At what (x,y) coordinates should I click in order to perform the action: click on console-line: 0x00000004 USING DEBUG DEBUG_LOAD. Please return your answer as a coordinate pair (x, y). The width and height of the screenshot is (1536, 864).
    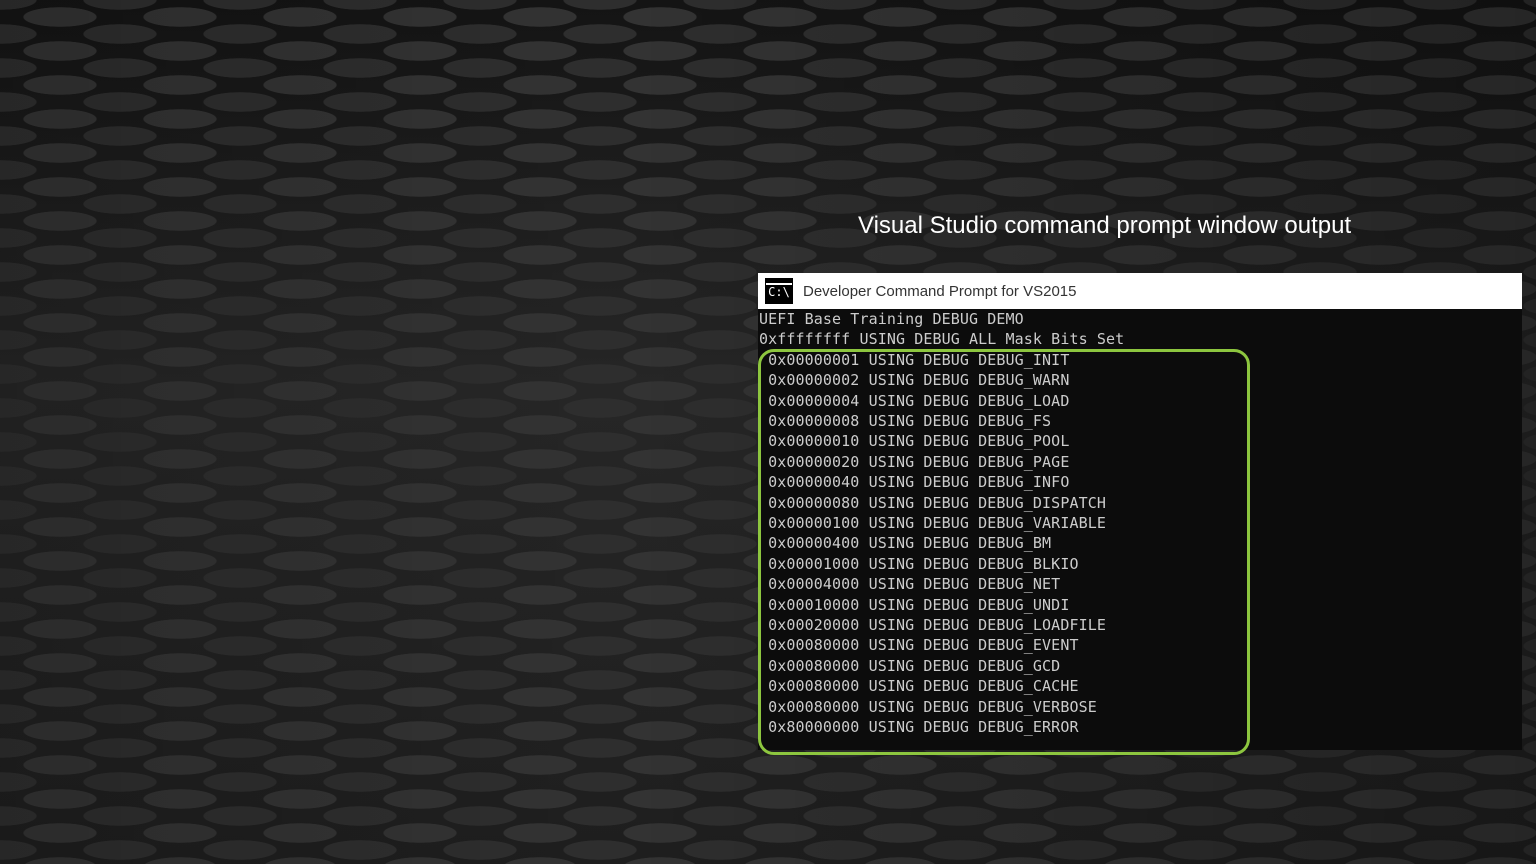
    Looking at the image, I should click on (914, 400).